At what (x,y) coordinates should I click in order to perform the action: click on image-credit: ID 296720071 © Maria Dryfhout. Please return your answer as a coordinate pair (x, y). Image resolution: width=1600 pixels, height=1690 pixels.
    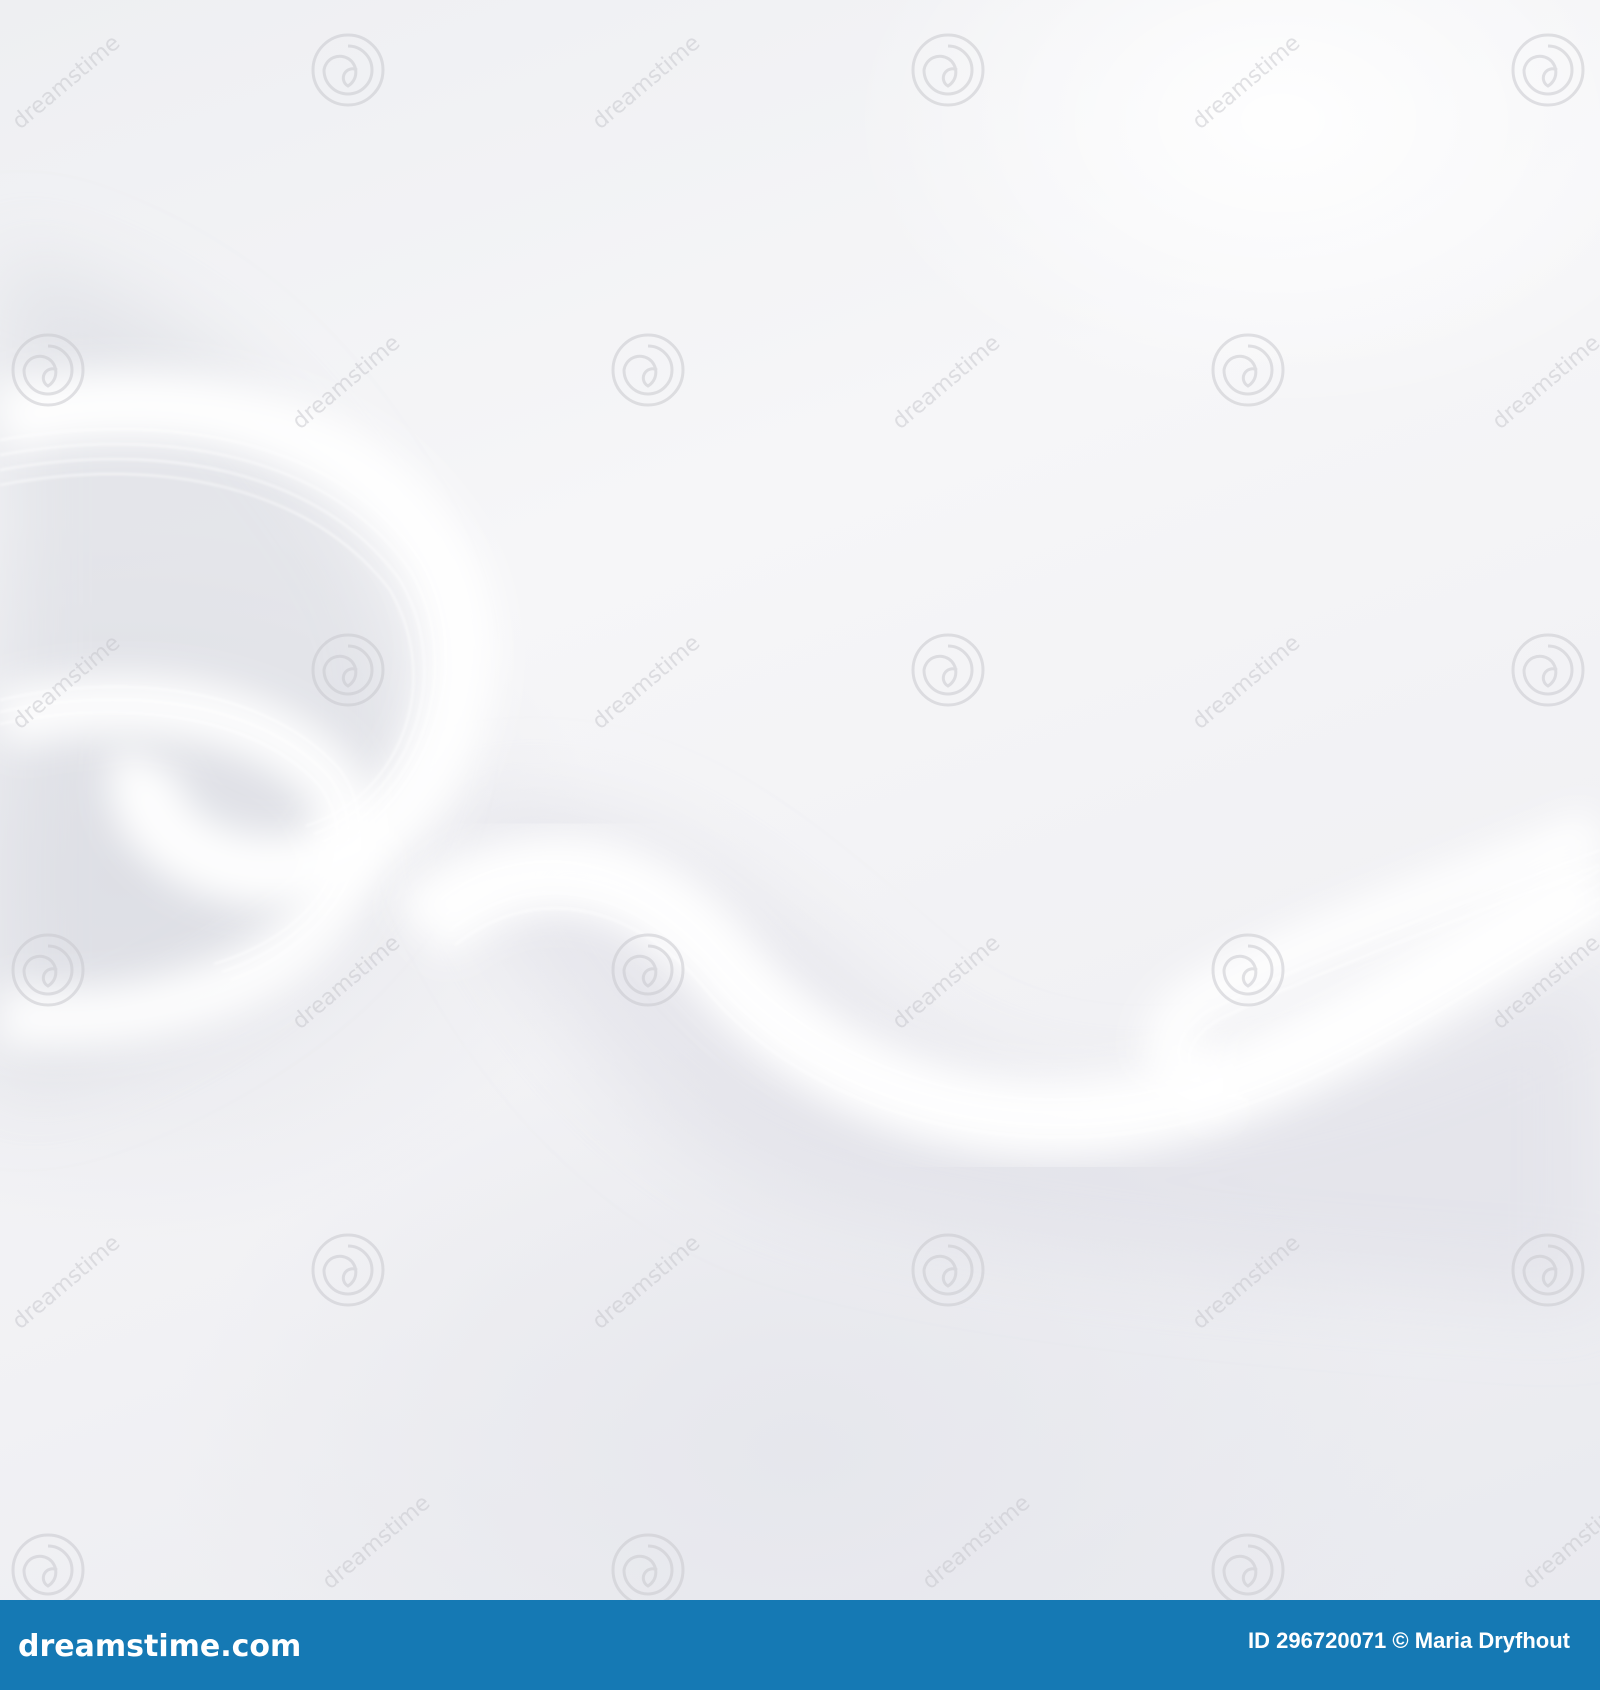
    Looking at the image, I should click on (1409, 1641).